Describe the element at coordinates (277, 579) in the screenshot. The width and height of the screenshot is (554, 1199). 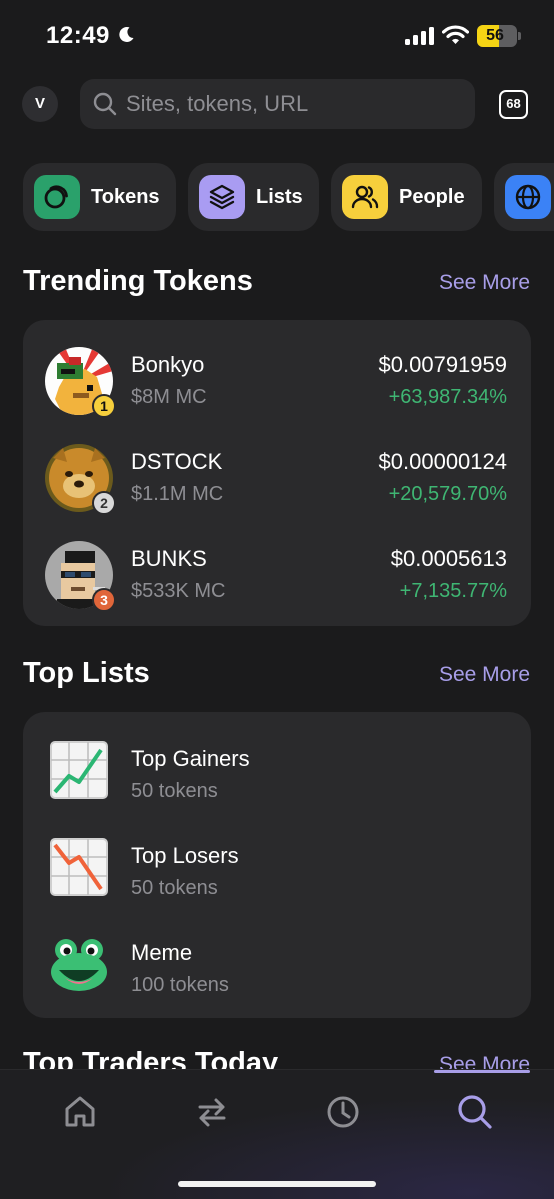
I see `token-row: 3 BUNKS $533K MC $0.0005613 +7,135.77%` at that location.